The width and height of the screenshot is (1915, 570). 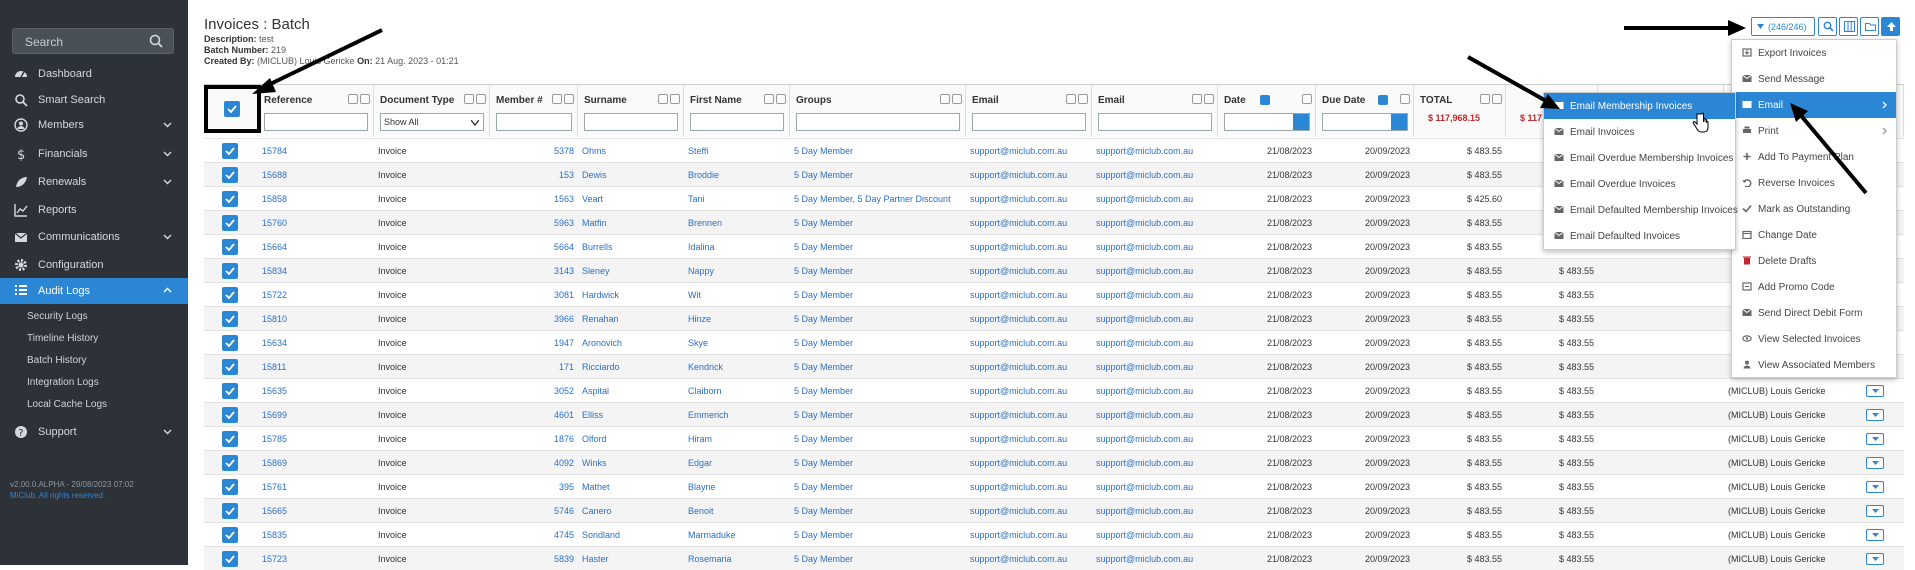 I want to click on first-name-link: Idalina, so click(x=737, y=247).